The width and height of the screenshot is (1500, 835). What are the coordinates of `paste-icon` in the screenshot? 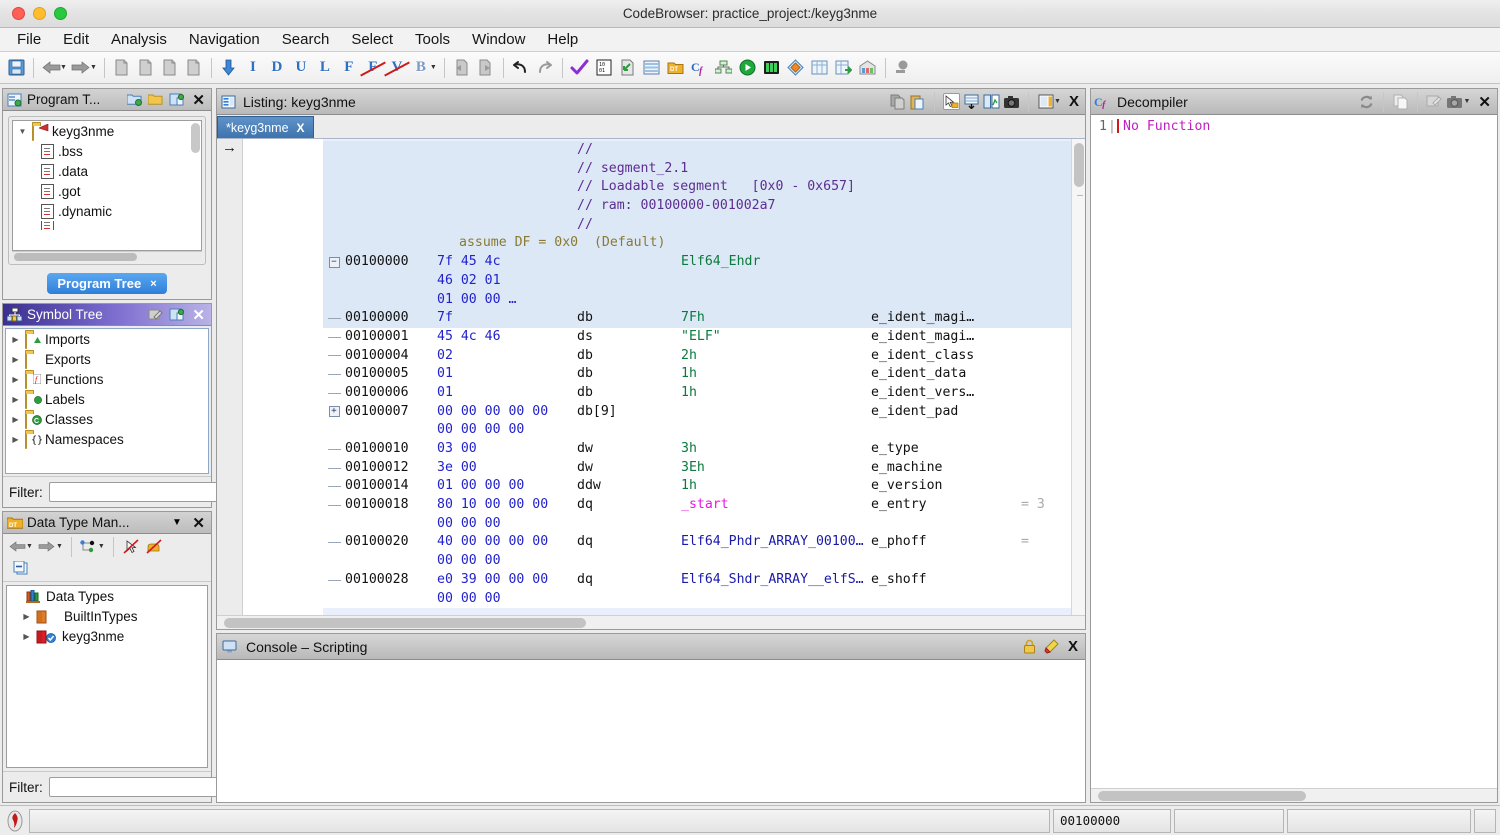 It's located at (176, 99).